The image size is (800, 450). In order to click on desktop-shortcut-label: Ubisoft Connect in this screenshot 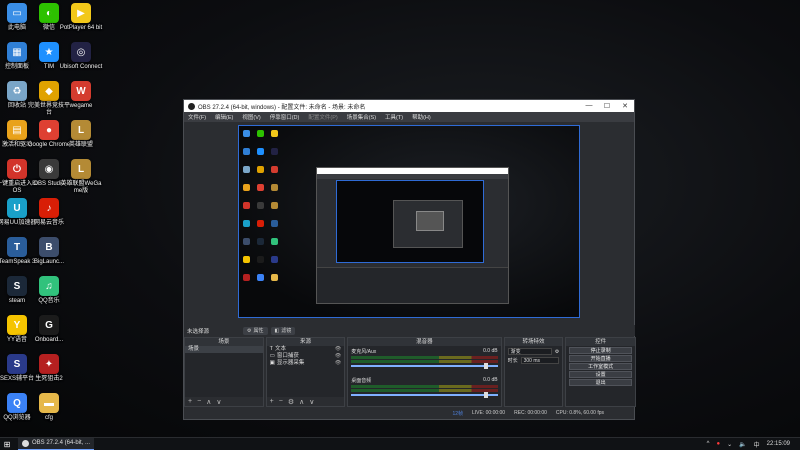, I will do `click(81, 67)`.